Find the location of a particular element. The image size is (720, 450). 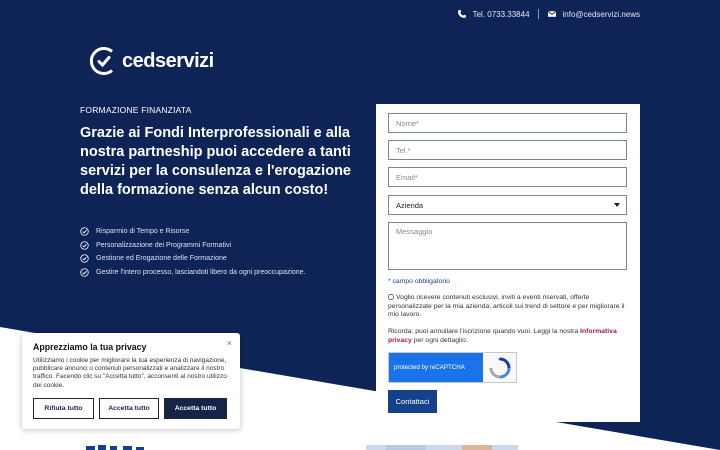

cookie-title: Apprezziamo la tua privacy is located at coordinates (90, 347).